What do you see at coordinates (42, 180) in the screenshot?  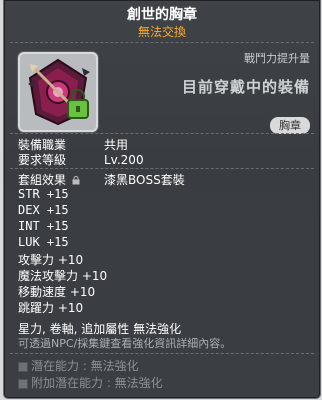 I see `set-effect-text: 套組效果` at bounding box center [42, 180].